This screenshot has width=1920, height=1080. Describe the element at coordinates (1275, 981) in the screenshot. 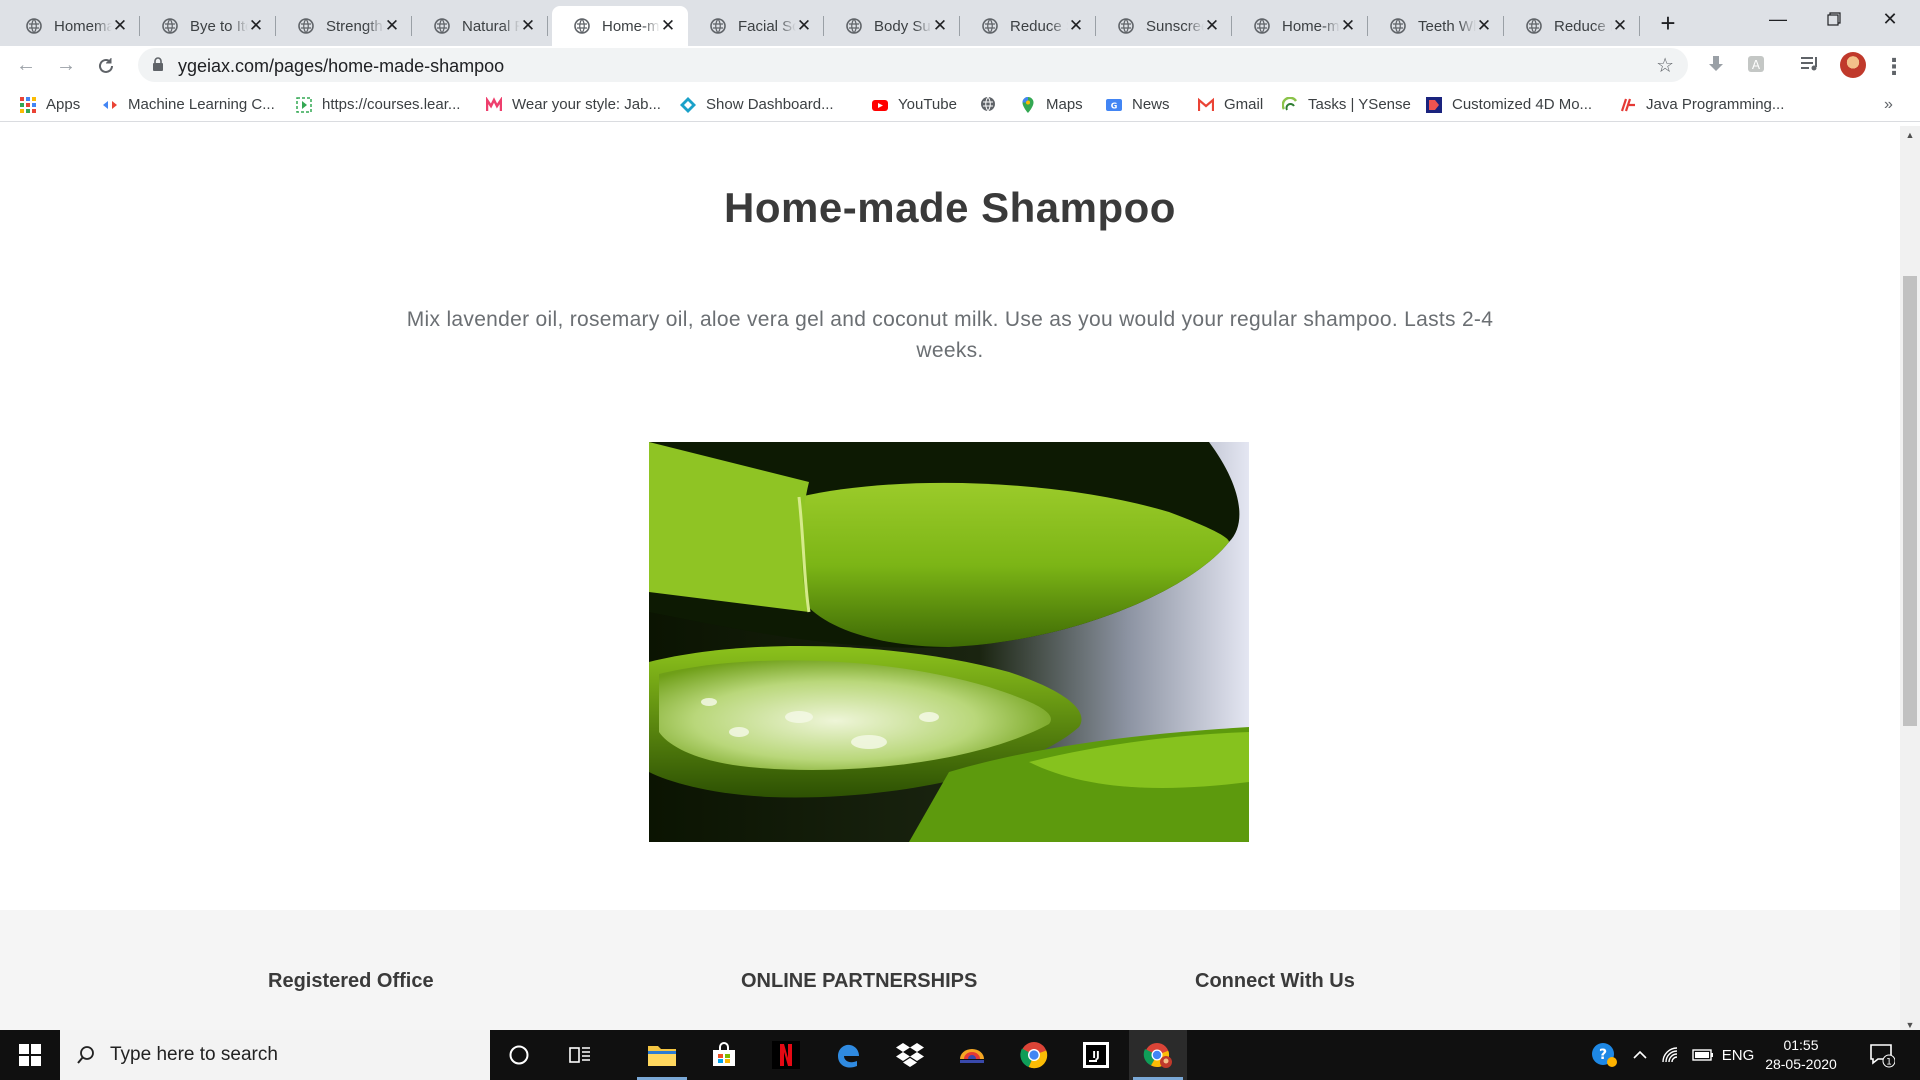

I see `footer-connect-with-us: Connect With Us` at that location.